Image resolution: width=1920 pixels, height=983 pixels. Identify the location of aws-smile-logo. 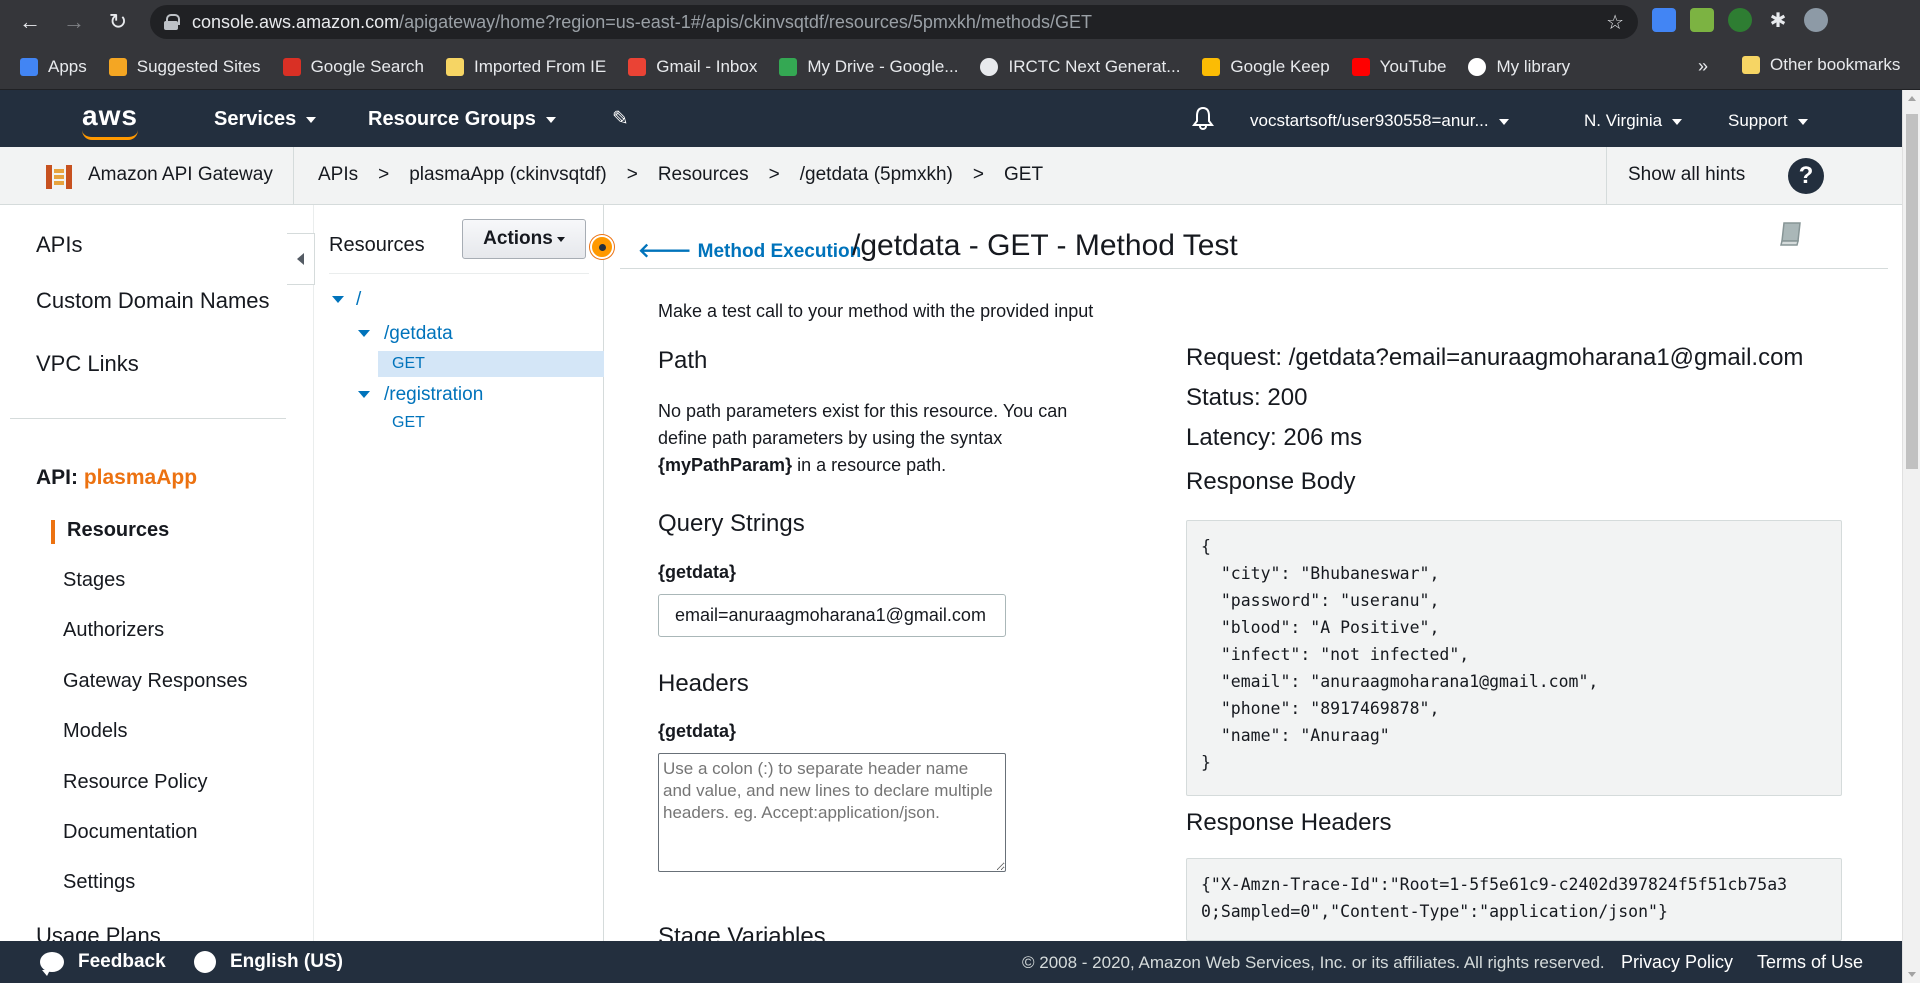
(110, 135).